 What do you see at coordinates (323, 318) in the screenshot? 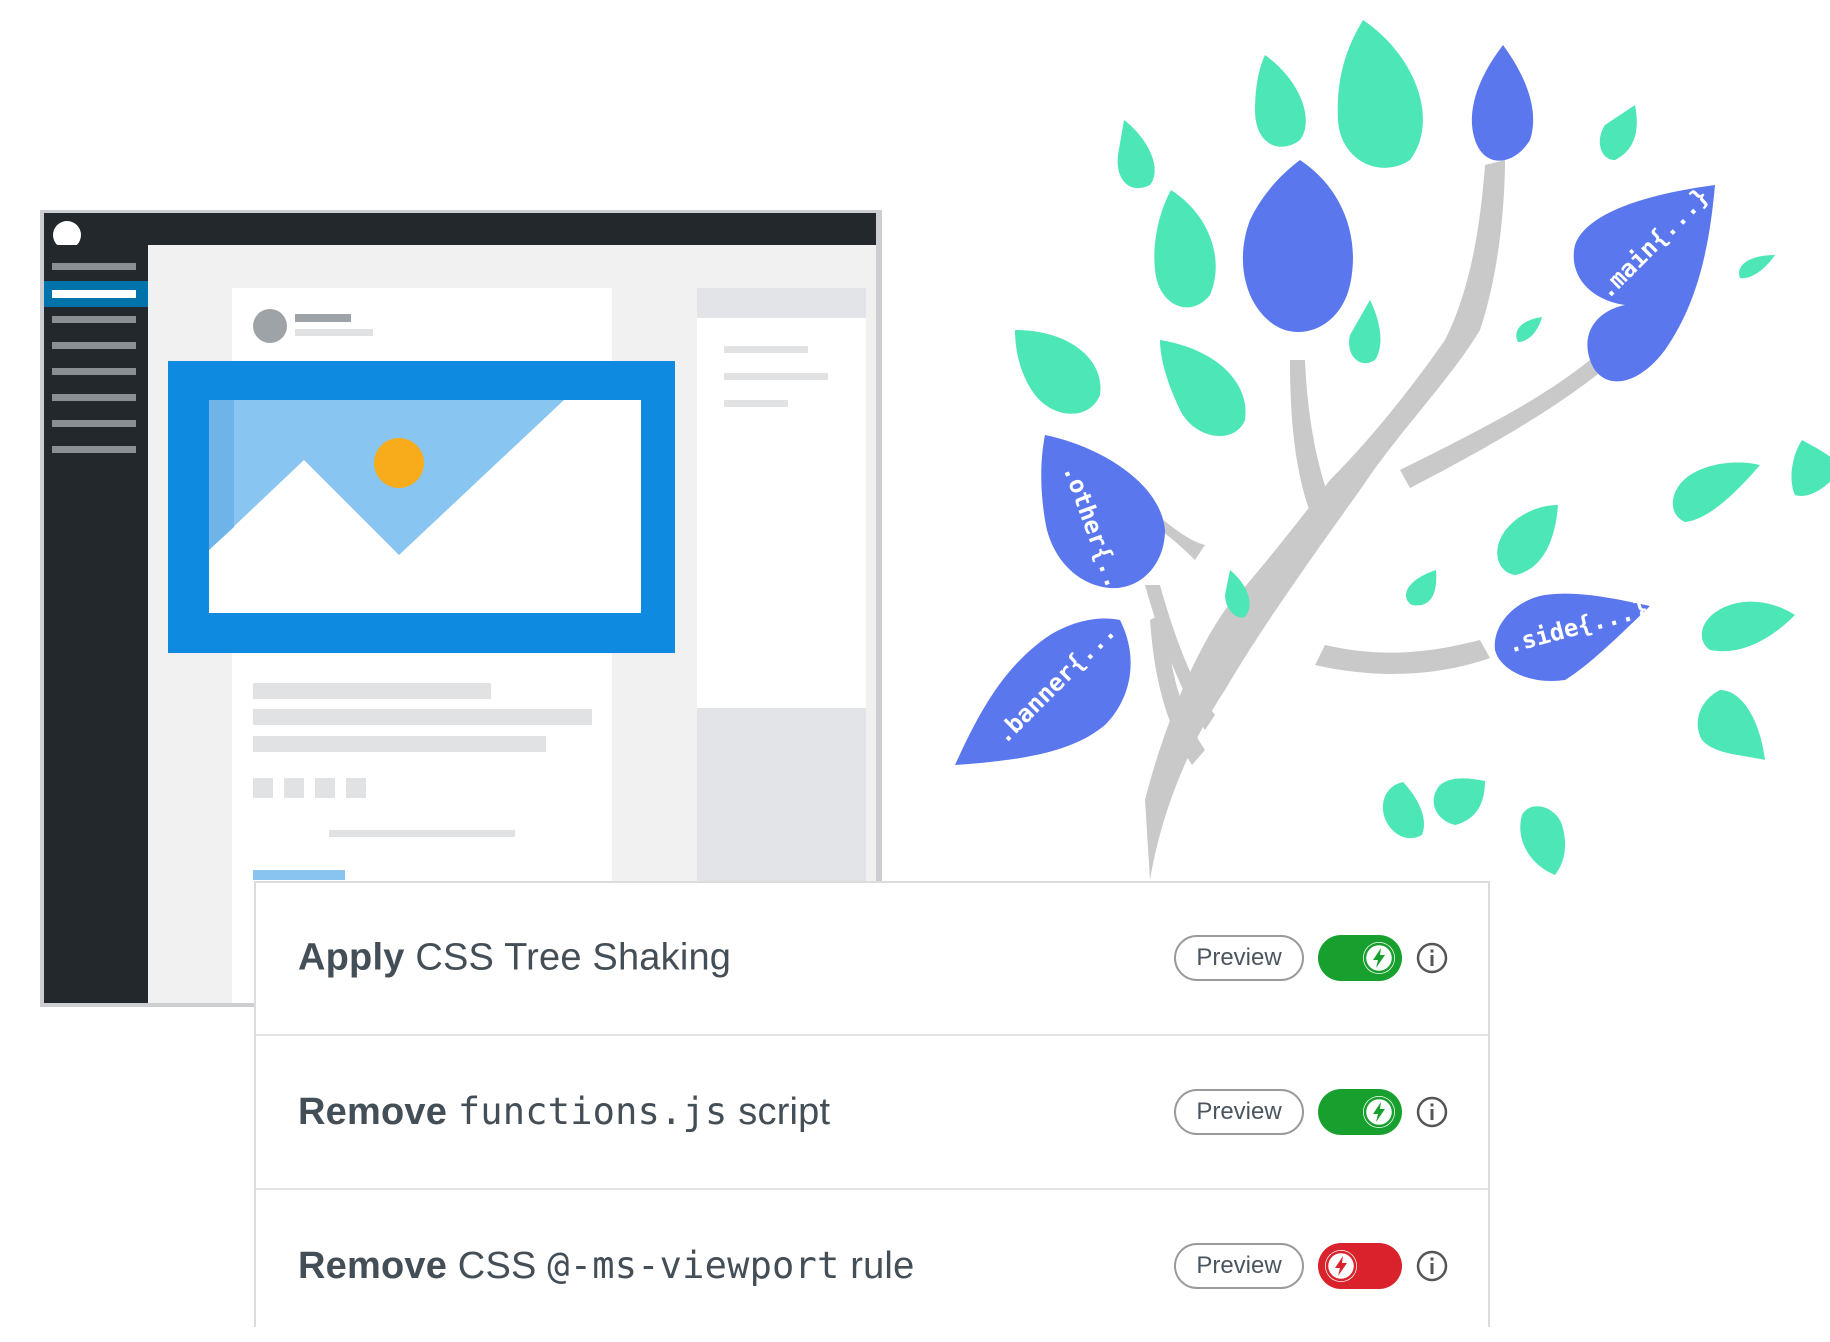
I see `author-name-line` at bounding box center [323, 318].